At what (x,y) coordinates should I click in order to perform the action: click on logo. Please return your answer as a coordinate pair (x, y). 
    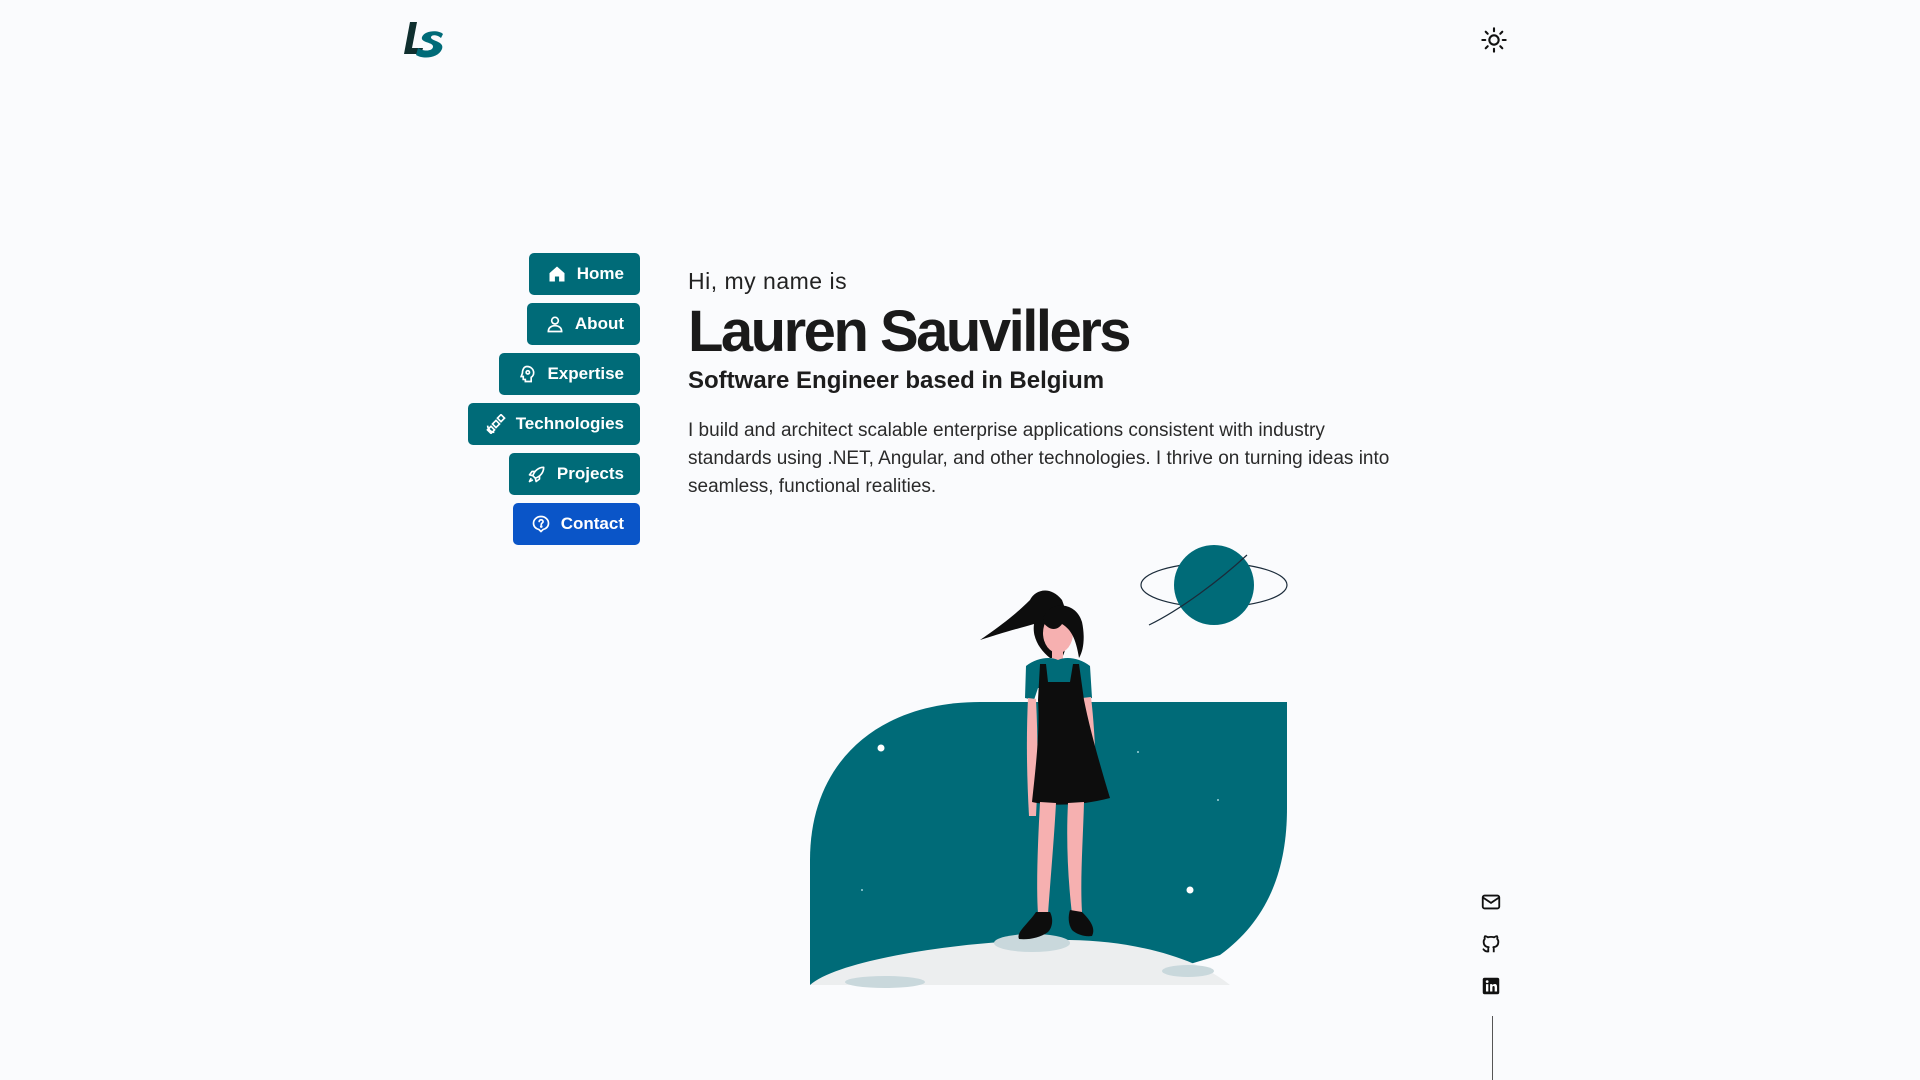
    Looking at the image, I should click on (425, 40).